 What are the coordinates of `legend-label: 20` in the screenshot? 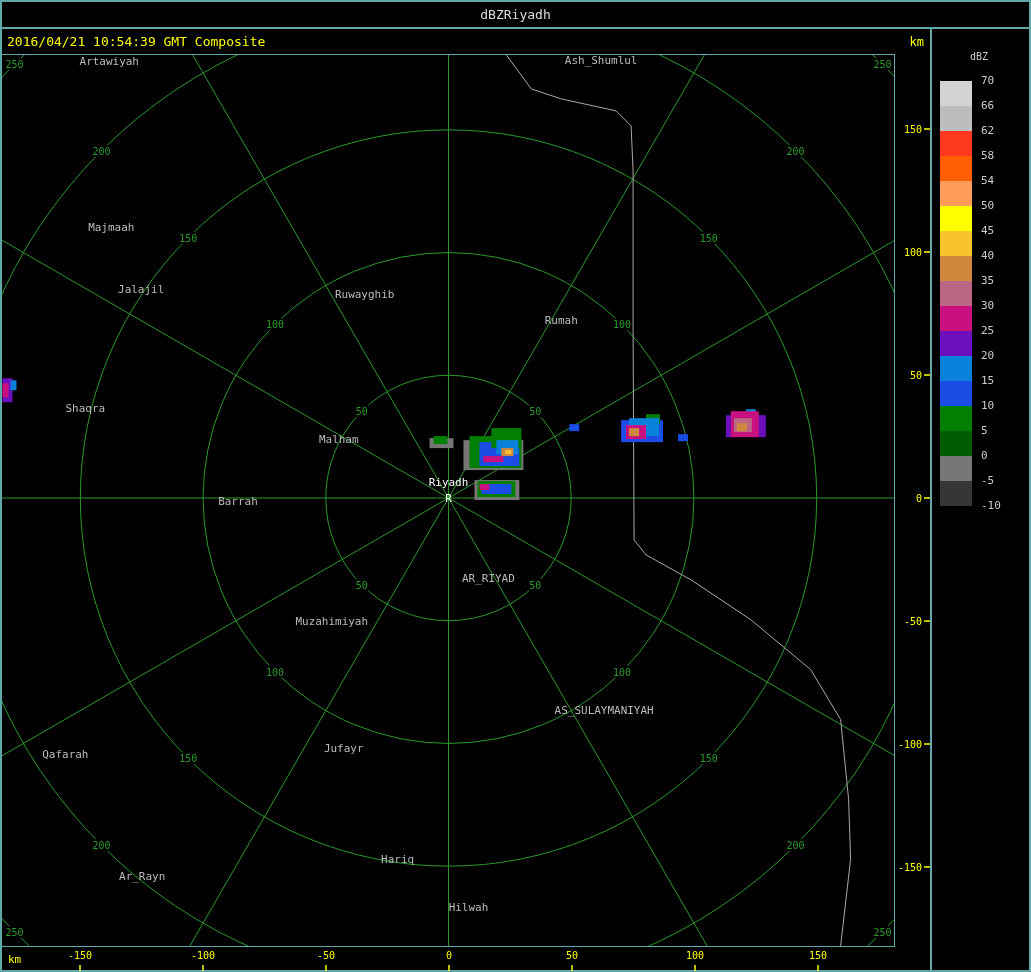 It's located at (988, 355).